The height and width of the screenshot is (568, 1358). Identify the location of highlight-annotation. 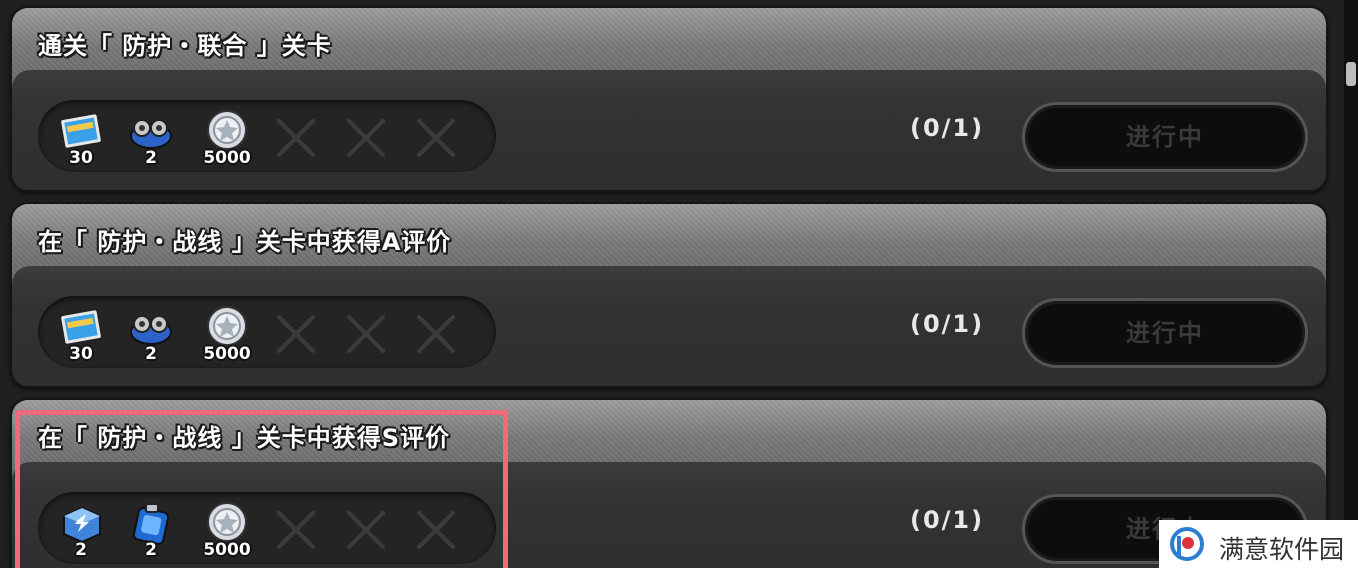
(261, 489).